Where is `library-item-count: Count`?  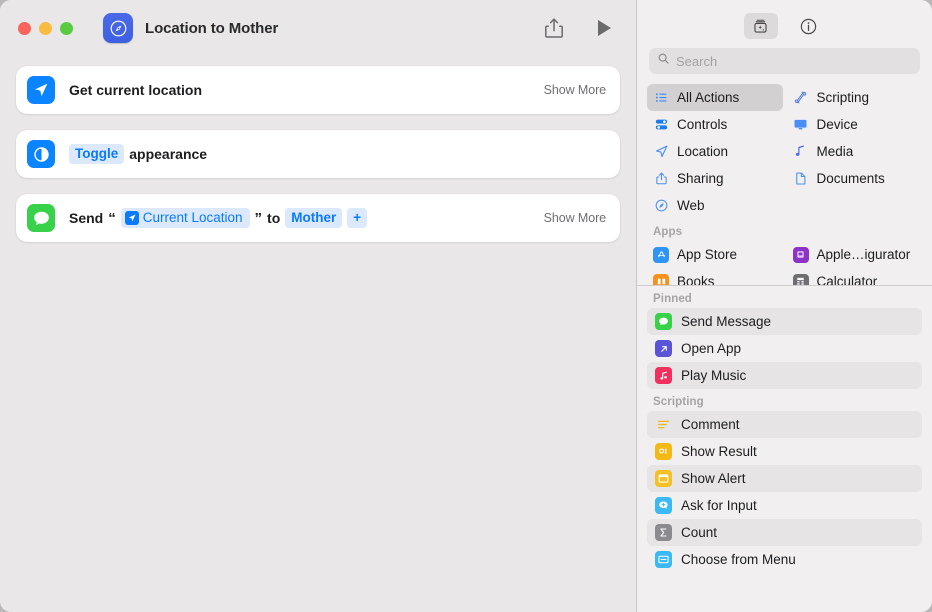 library-item-count: Count is located at coordinates (784, 532).